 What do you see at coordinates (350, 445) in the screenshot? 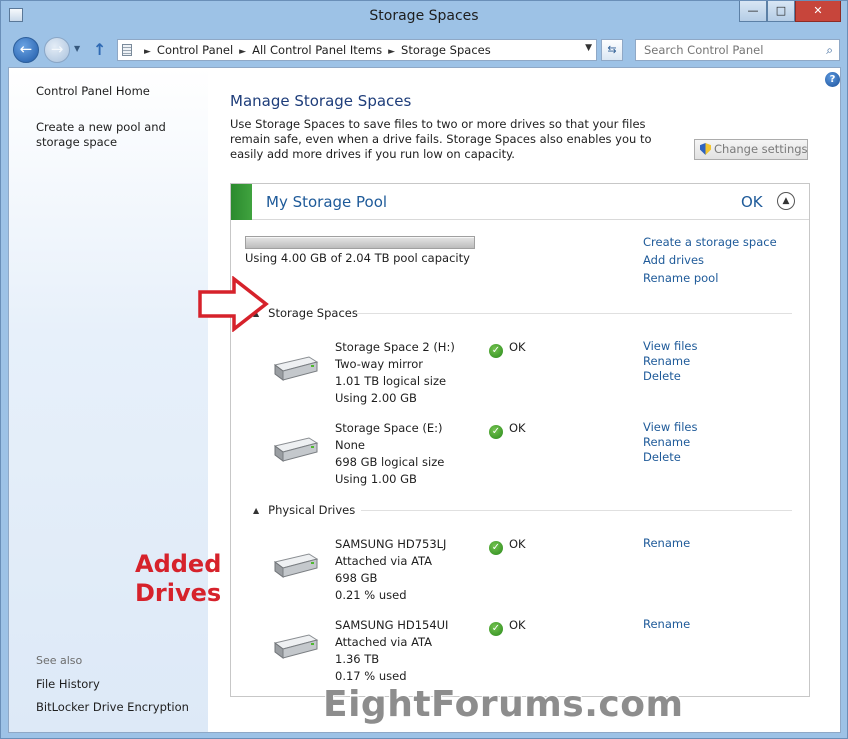
I see `storage-space-resiliency: None` at bounding box center [350, 445].